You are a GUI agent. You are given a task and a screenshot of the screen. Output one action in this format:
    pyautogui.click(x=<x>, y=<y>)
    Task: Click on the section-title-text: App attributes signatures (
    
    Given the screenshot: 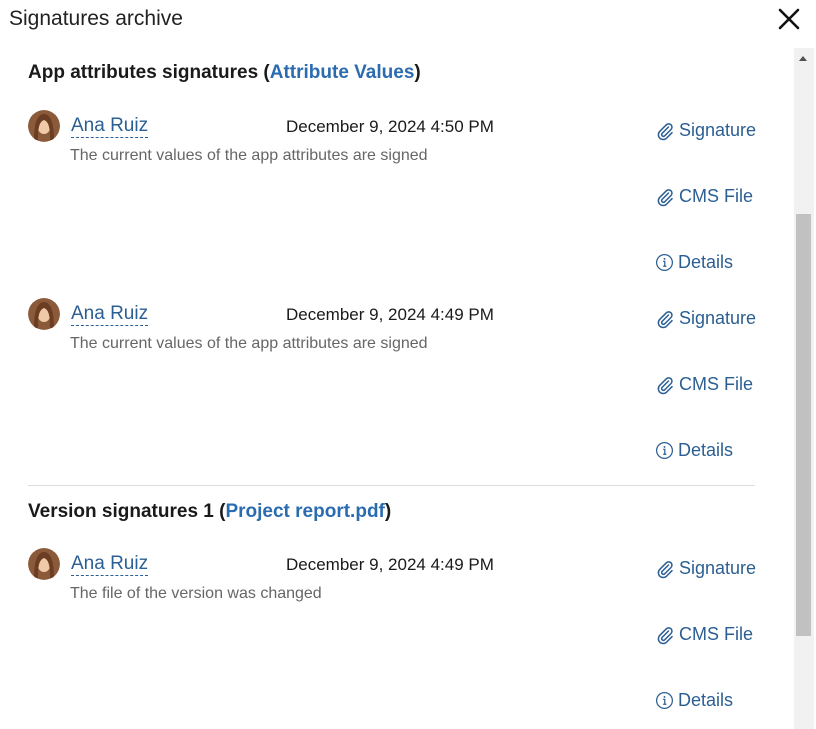 What is the action you would take?
    pyautogui.click(x=149, y=72)
    